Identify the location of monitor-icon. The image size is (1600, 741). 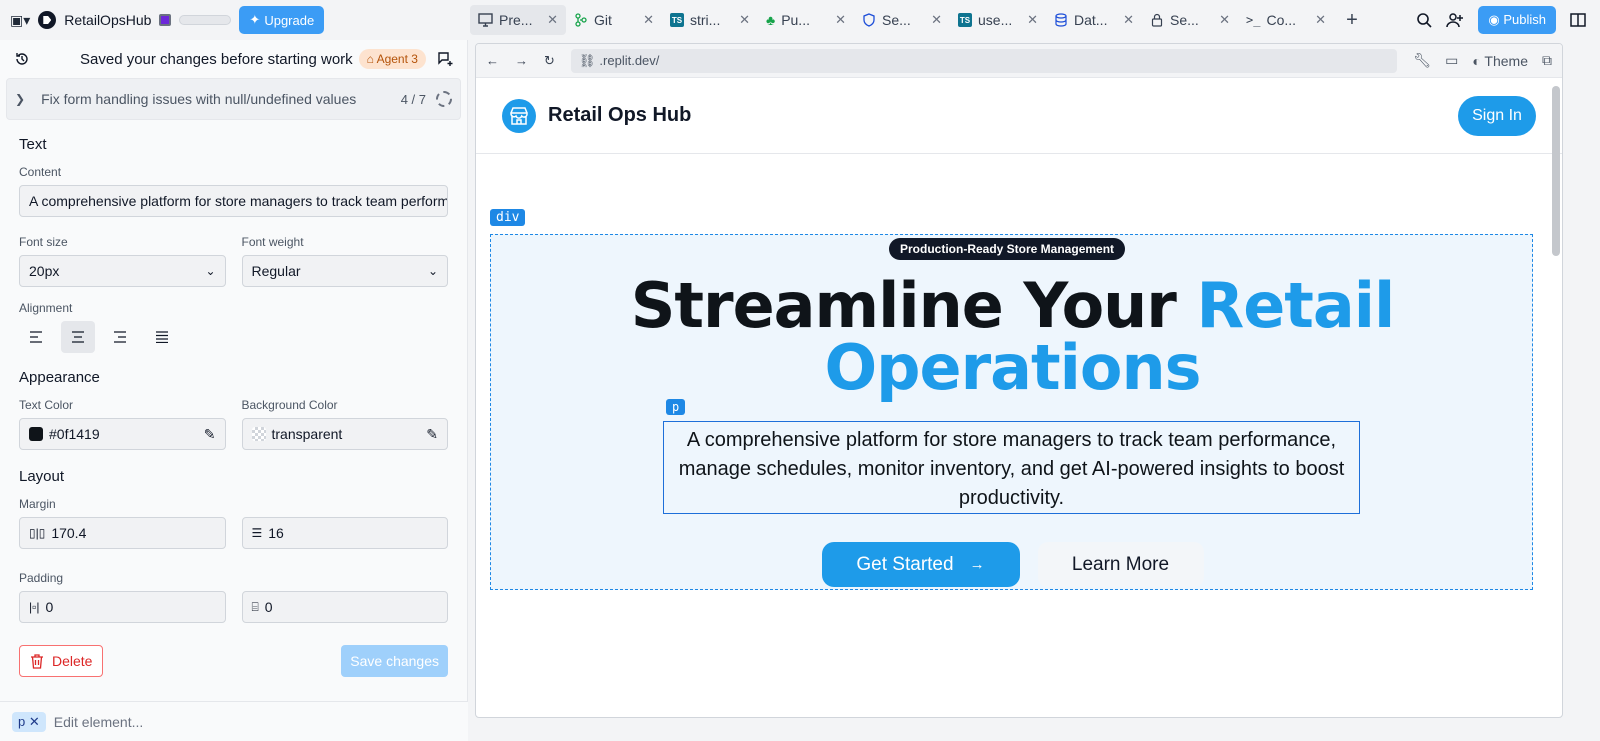
(485, 20).